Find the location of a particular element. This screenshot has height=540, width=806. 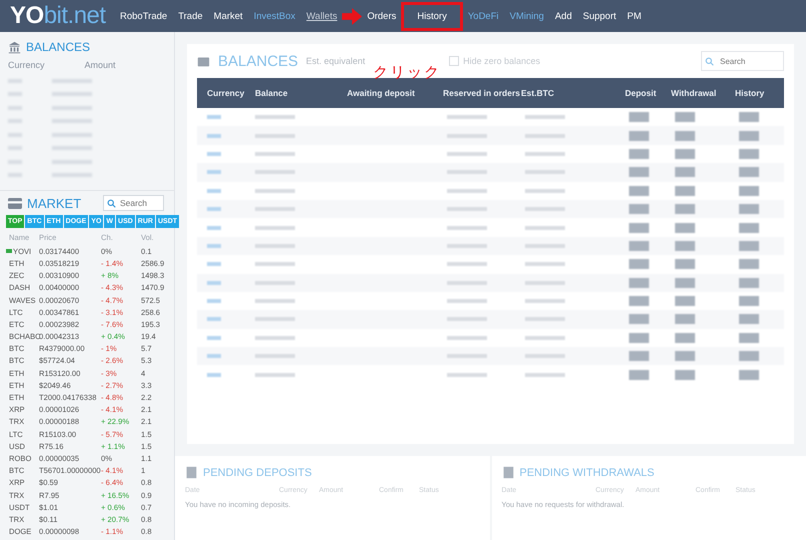

tag-icon is located at coordinates (9, 251).